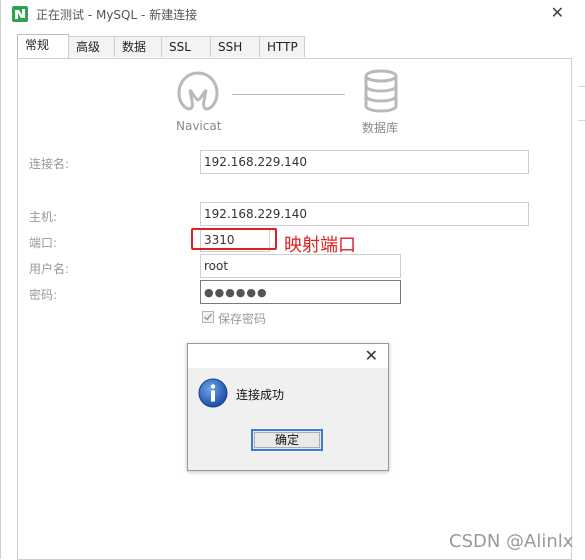 The width and height of the screenshot is (585, 560). I want to click on password-field: ●●●●●●, so click(300, 292).